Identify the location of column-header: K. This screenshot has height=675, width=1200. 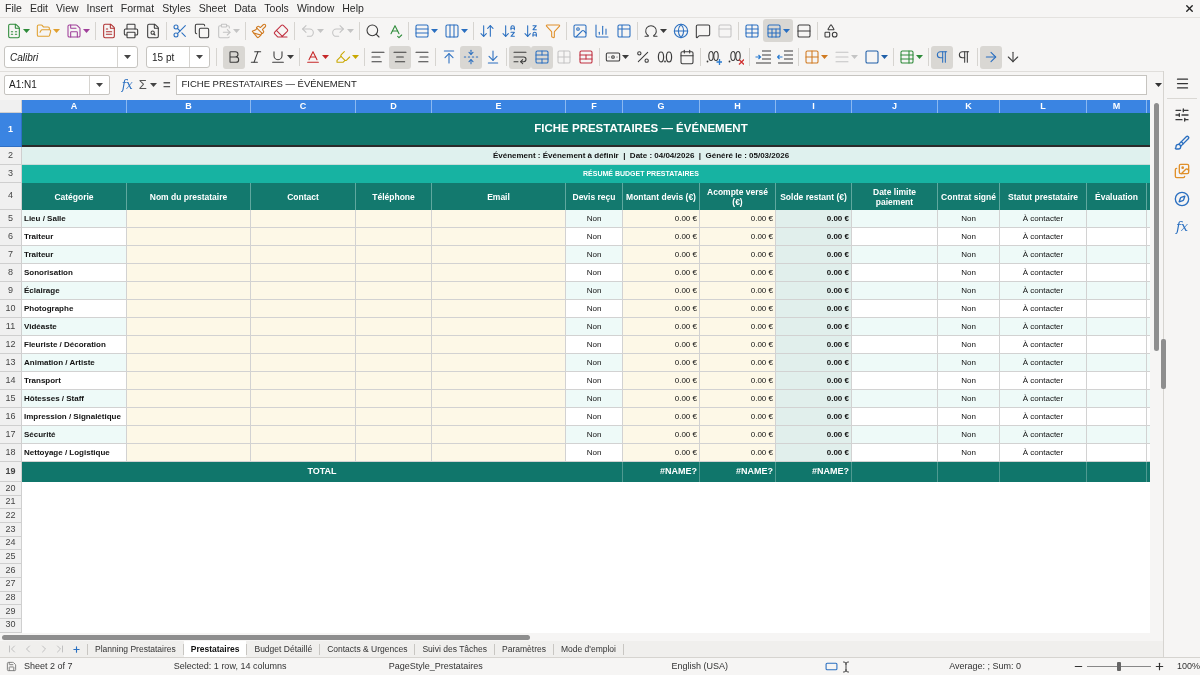
(969, 106).